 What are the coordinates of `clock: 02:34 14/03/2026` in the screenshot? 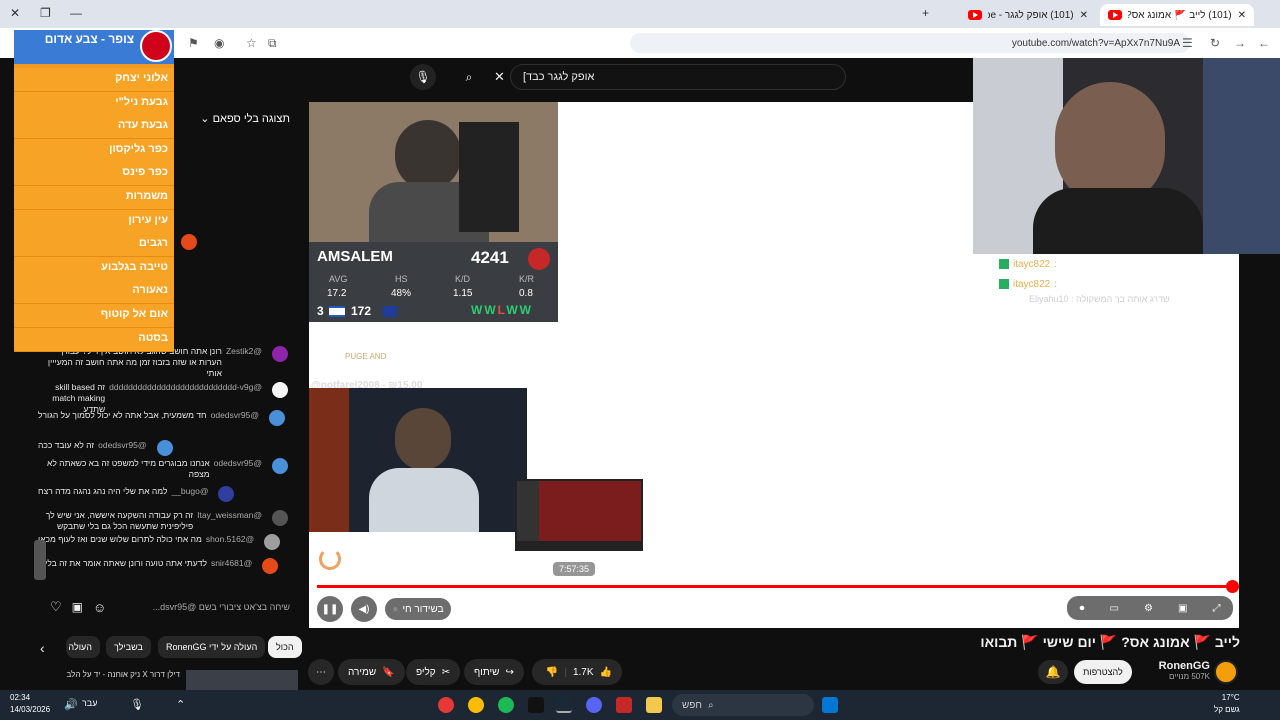 It's located at (30, 704).